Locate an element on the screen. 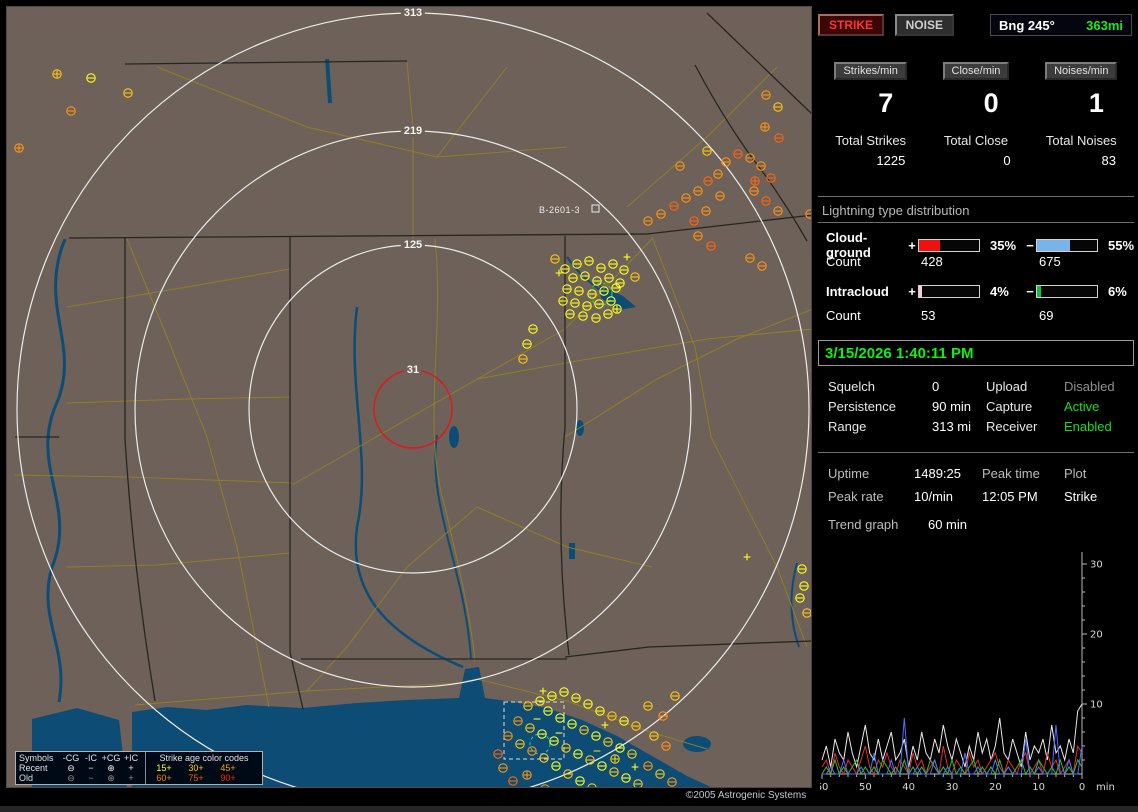 The height and width of the screenshot is (812, 1138). peak-rate-label: Peak rate is located at coordinates (856, 496).